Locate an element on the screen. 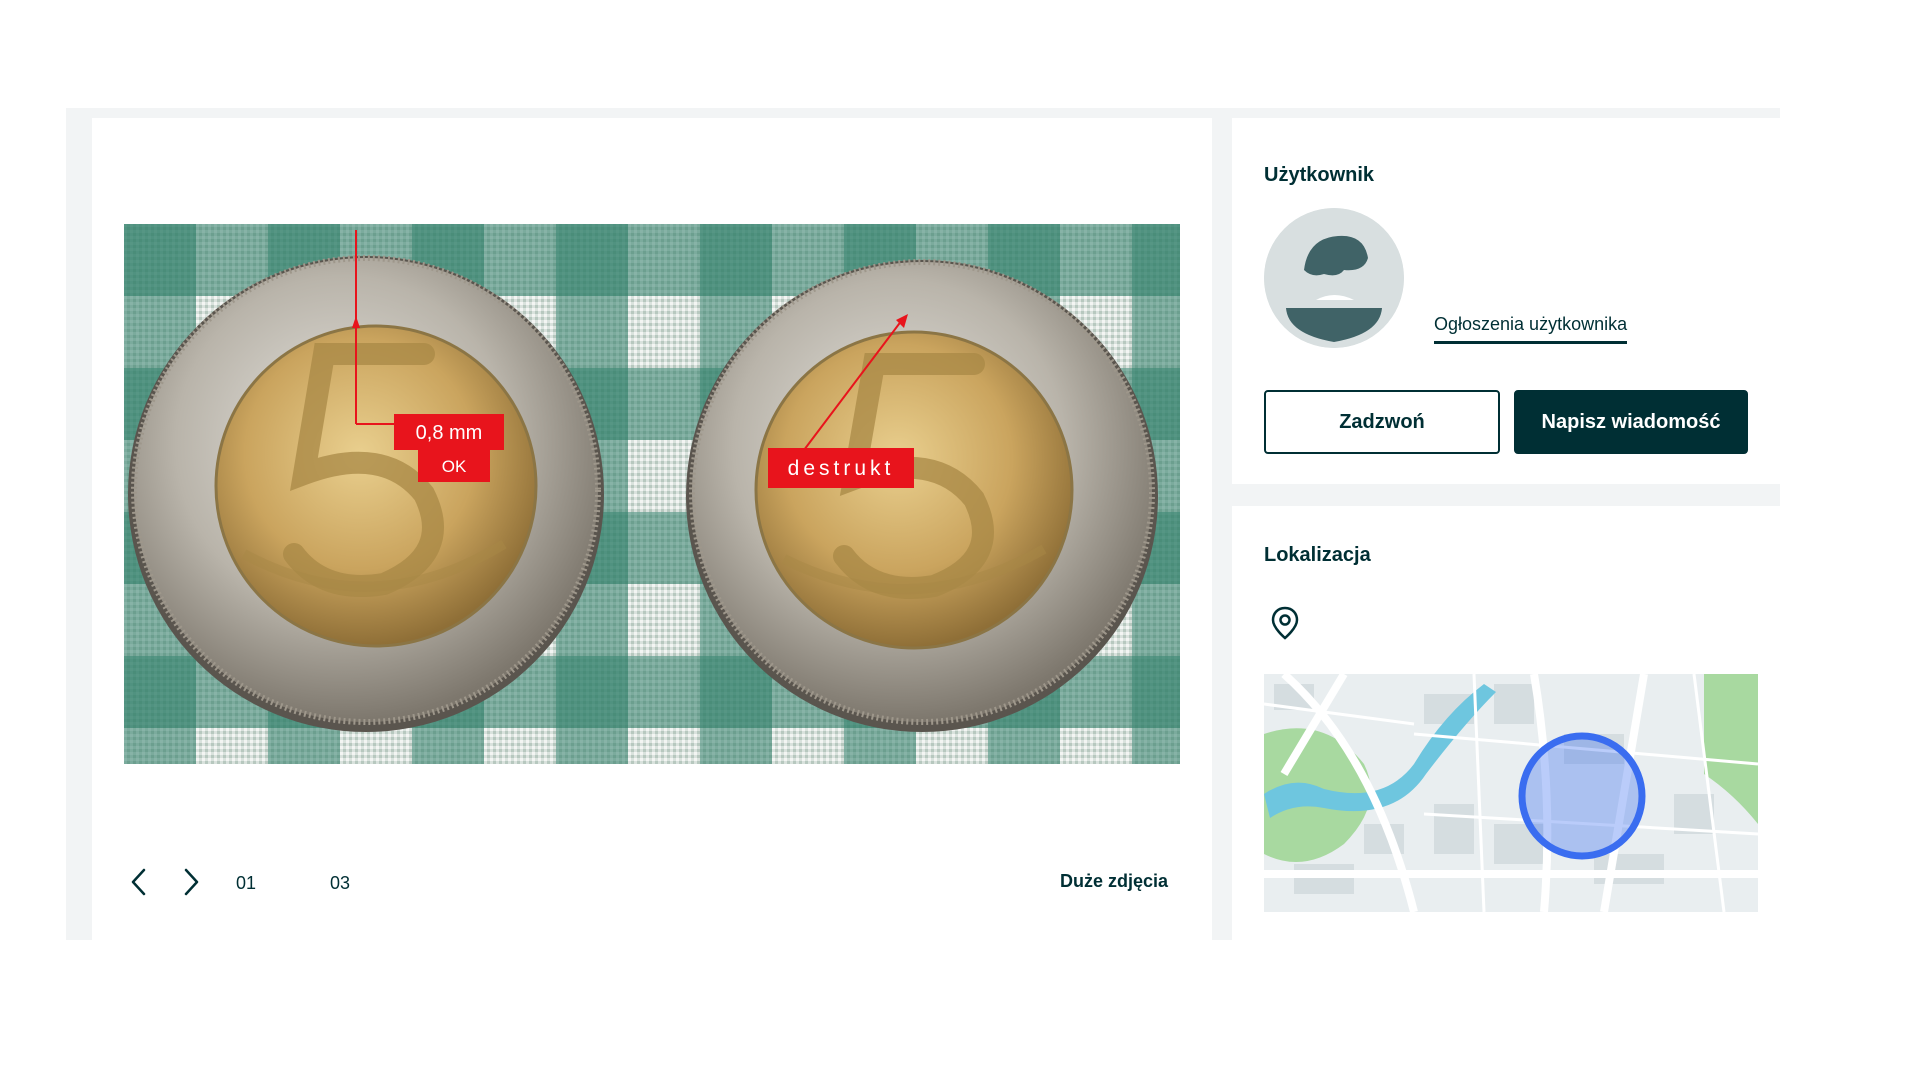 This screenshot has width=1920, height=1080. location-card: Lokalizacja is located at coordinates (1506, 723).